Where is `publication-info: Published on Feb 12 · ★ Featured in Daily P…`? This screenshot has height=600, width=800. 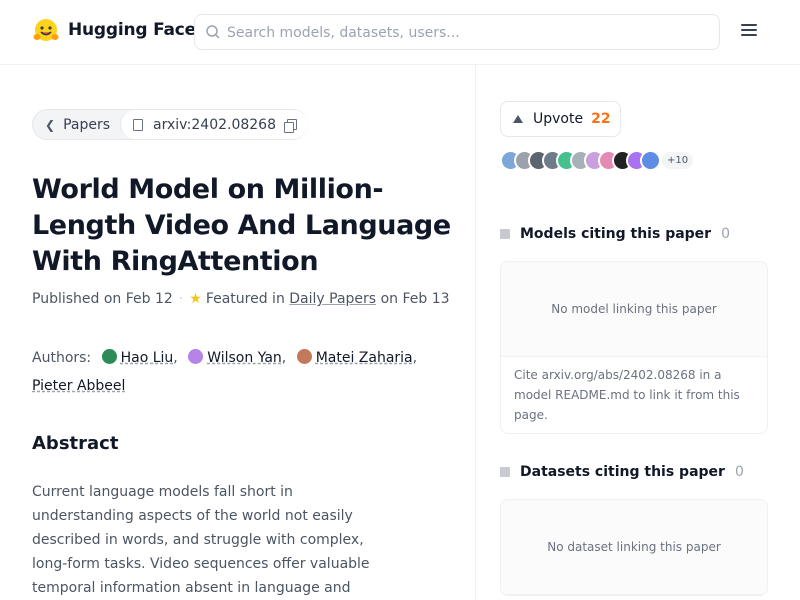
publication-info: Published on Feb 12 · ★ Featured in Daily P… is located at coordinates (241, 299).